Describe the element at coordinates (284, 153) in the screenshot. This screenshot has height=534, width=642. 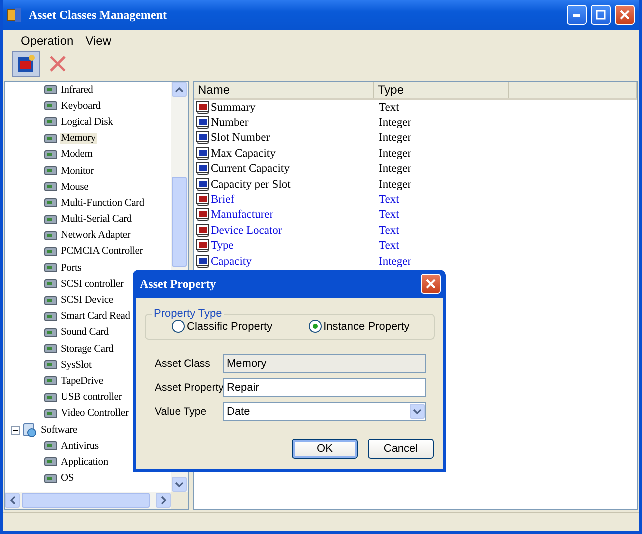
I see `name-cell: Max Capacity` at that location.